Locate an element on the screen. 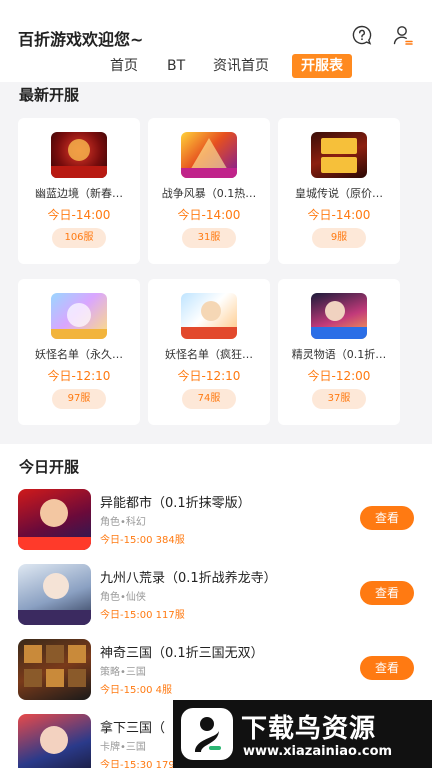  game-category: 角色•仙侠 is located at coordinates (123, 597).